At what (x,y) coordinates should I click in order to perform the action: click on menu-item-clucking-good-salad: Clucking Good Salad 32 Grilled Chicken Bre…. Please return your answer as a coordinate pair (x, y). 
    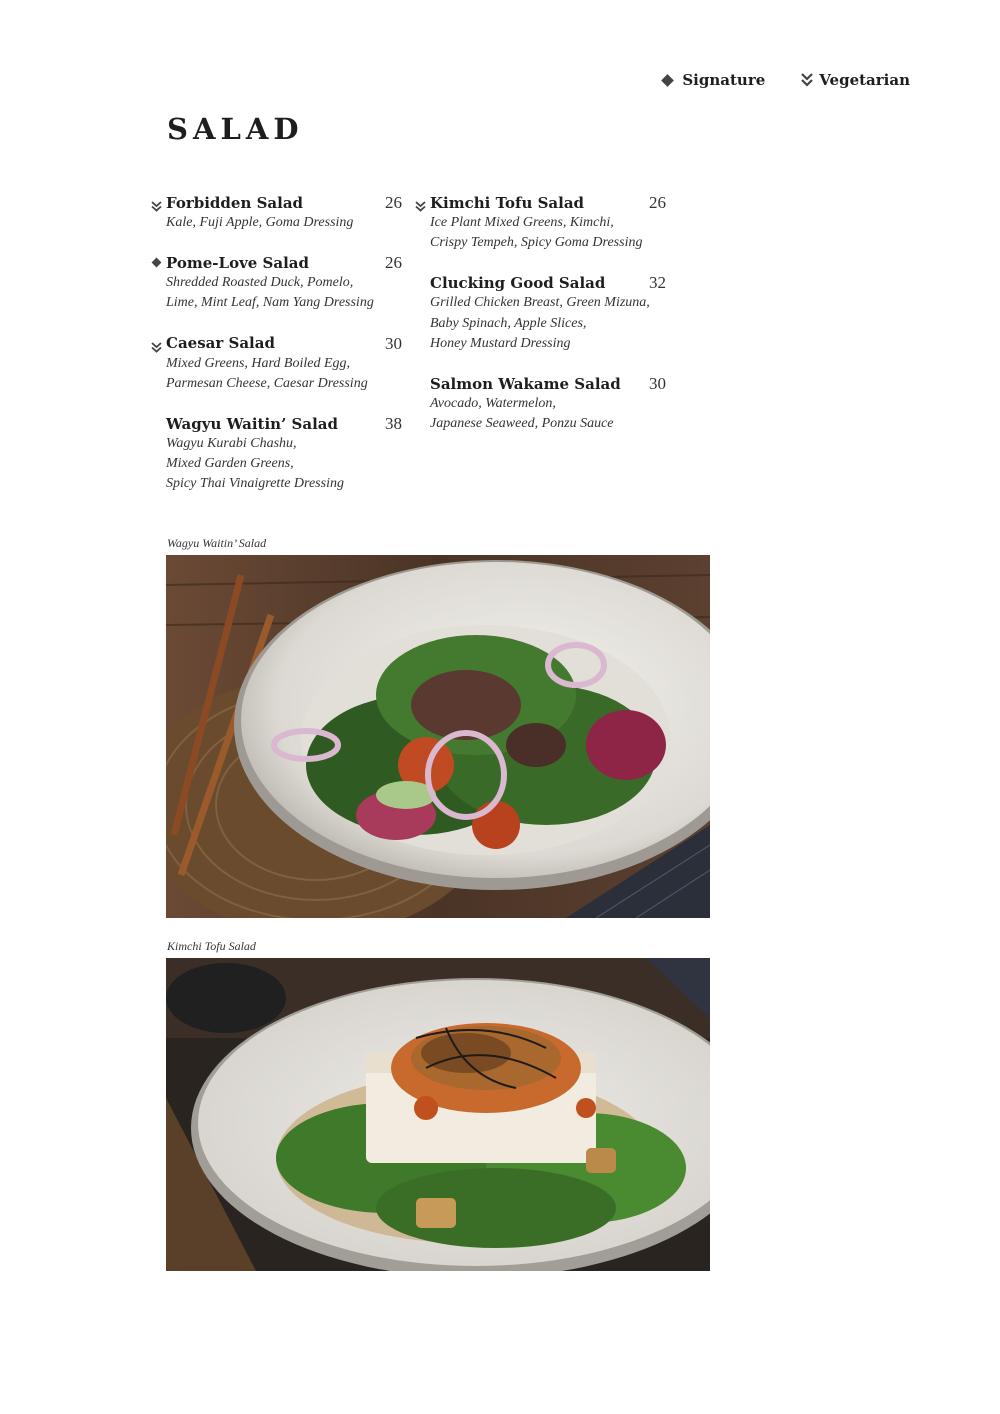
    Looking at the image, I should click on (540, 313).